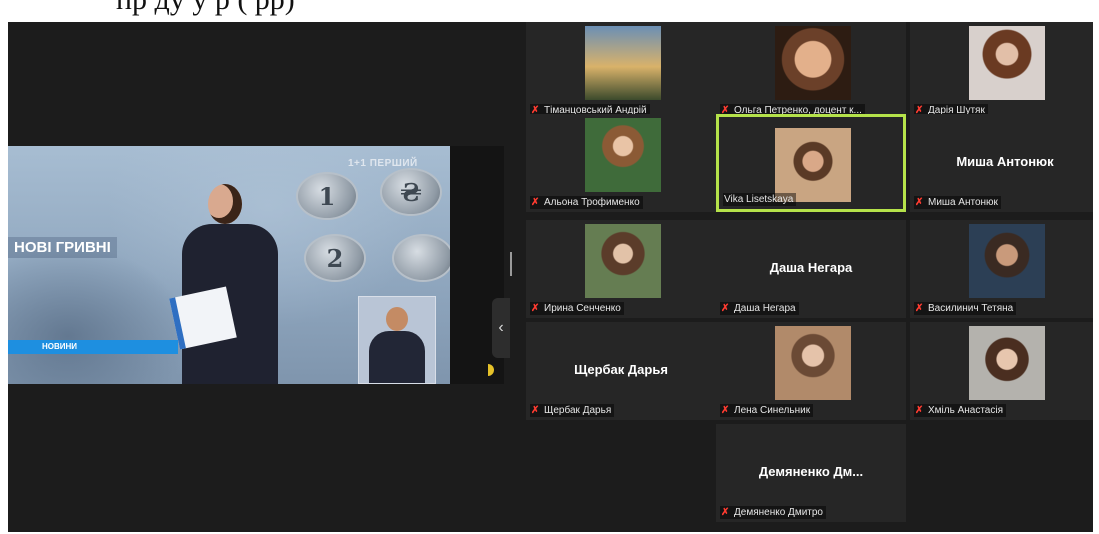 The height and width of the screenshot is (534, 1099). What do you see at coordinates (966, 410) in the screenshot?
I see `participant-name: Хміль Анастасія` at bounding box center [966, 410].